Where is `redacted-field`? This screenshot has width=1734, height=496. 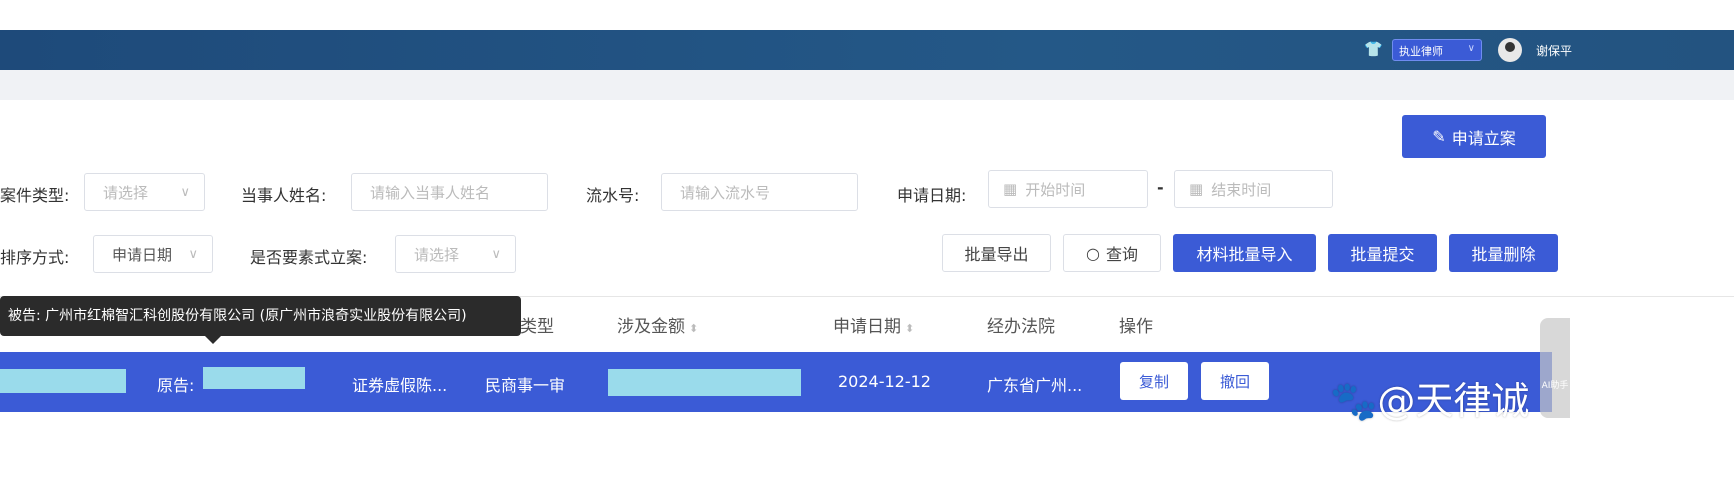
redacted-field is located at coordinates (63, 381).